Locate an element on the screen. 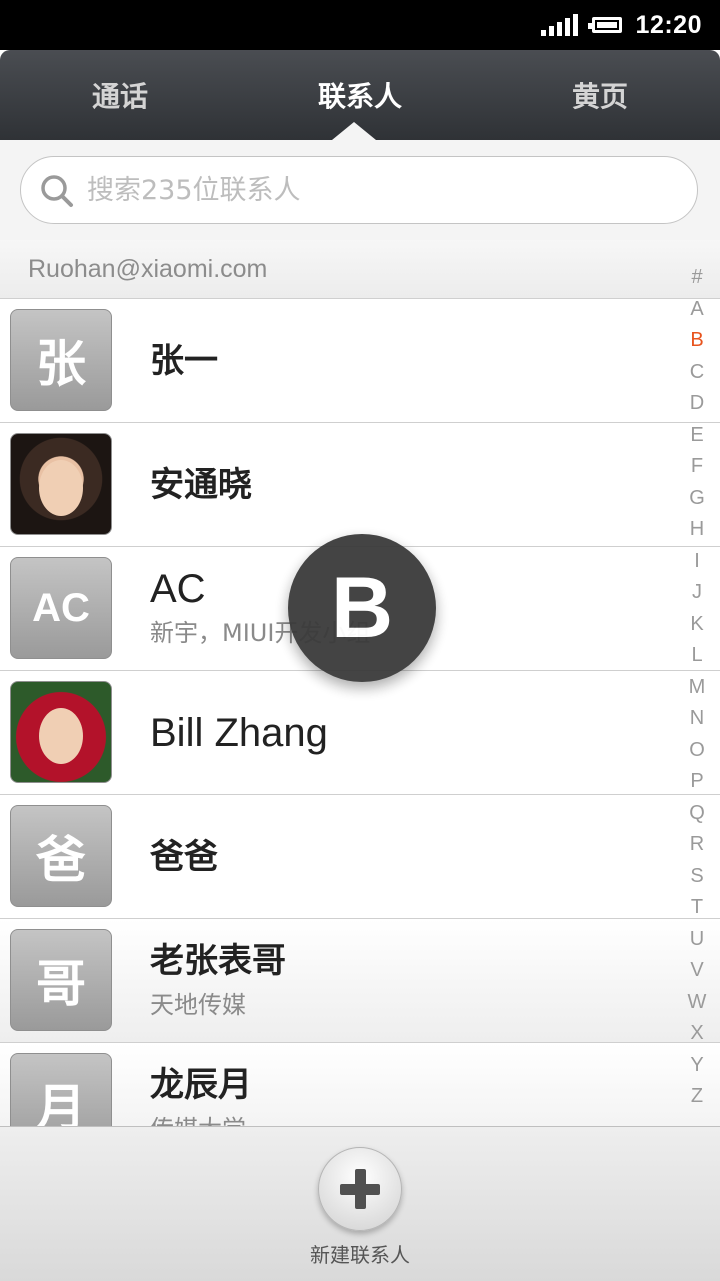  index-letter: # is located at coordinates (696, 278).